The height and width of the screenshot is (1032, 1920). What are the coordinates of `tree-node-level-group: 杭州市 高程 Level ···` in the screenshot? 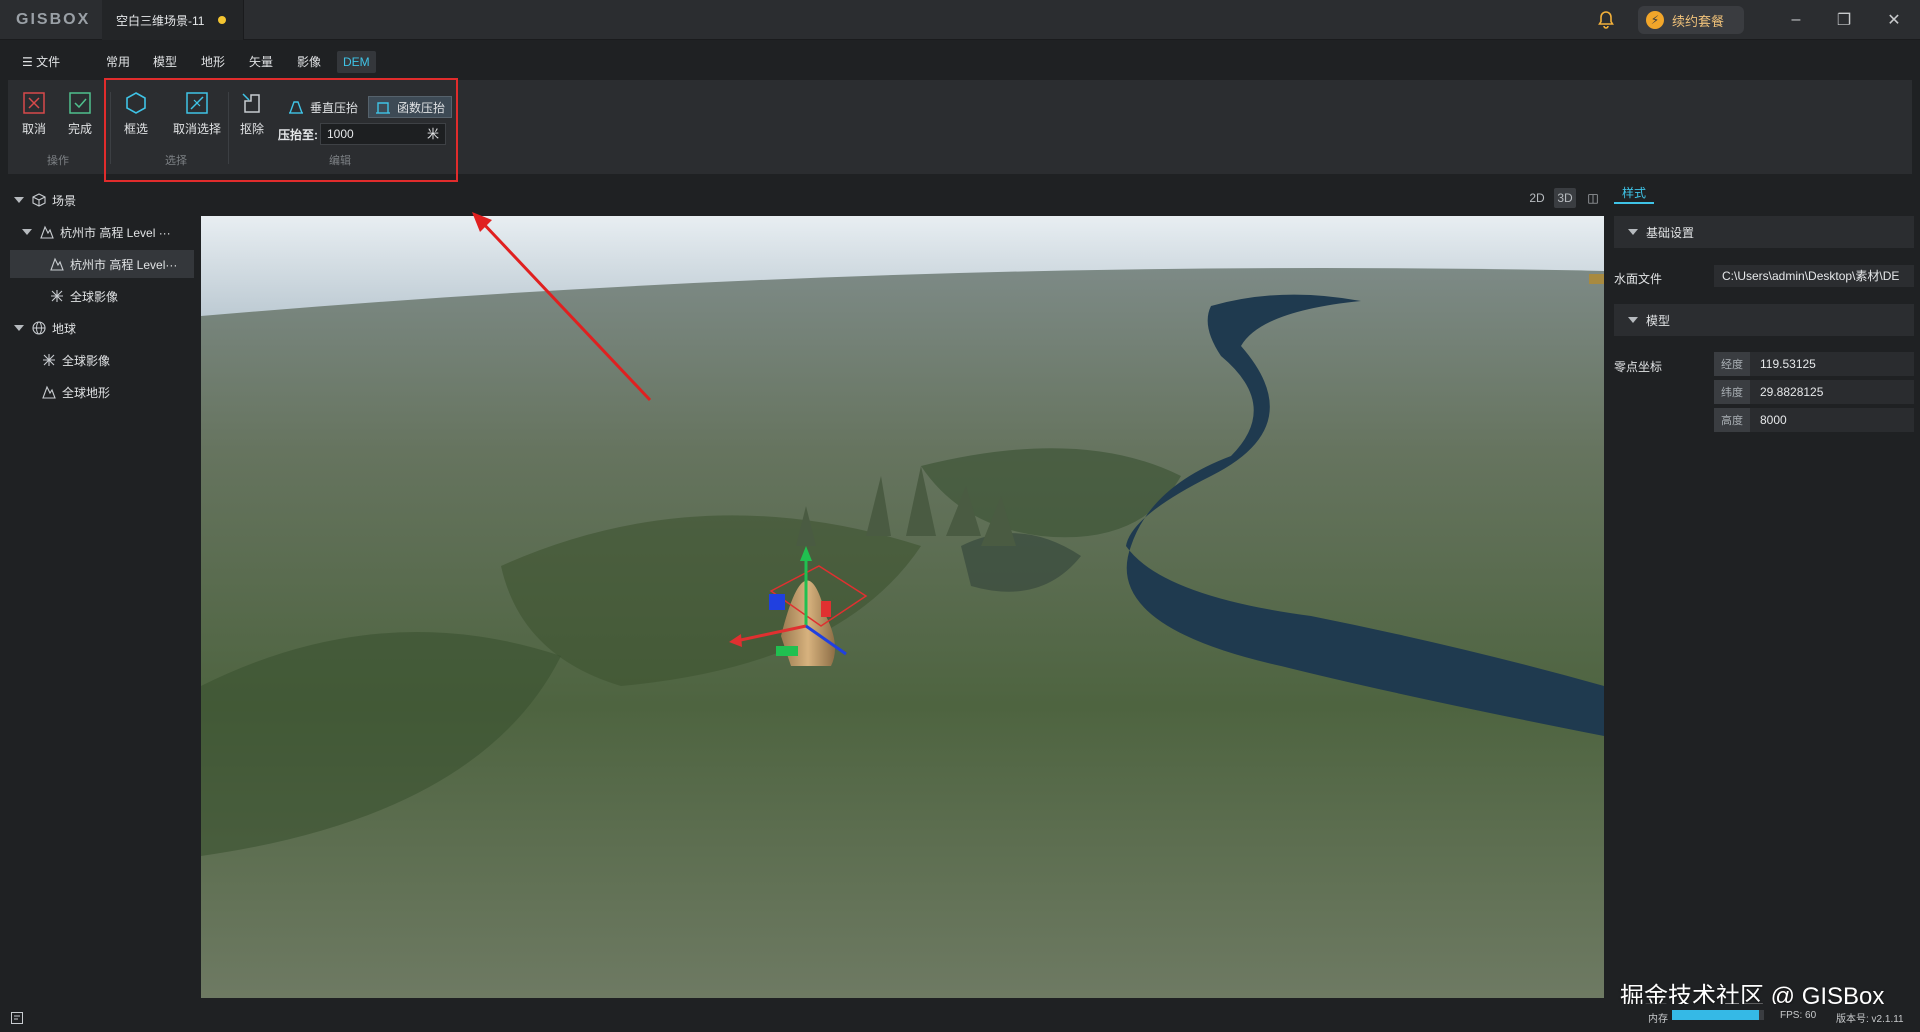 It's located at (96, 232).